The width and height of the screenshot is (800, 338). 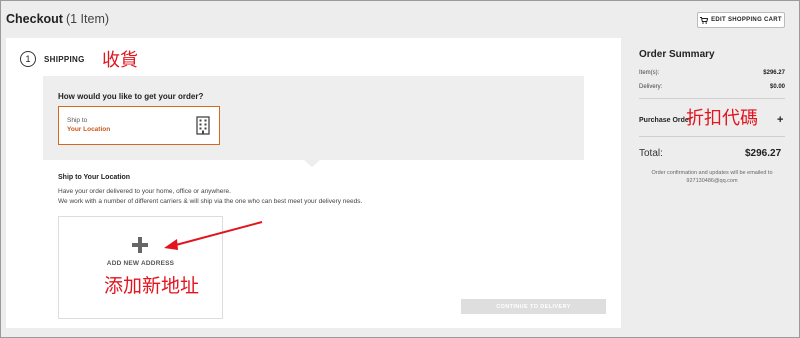 I want to click on cart-icon, so click(x=704, y=20).